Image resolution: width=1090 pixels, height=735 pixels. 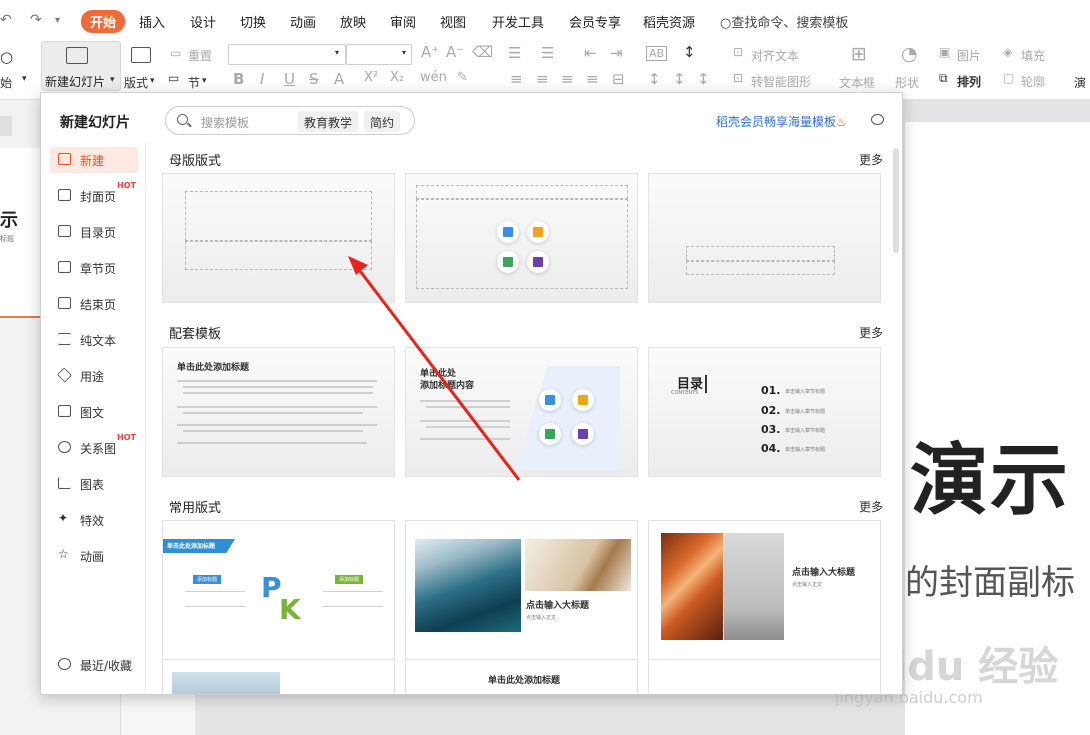 I want to click on annotation-arrow, so click(x=434, y=368).